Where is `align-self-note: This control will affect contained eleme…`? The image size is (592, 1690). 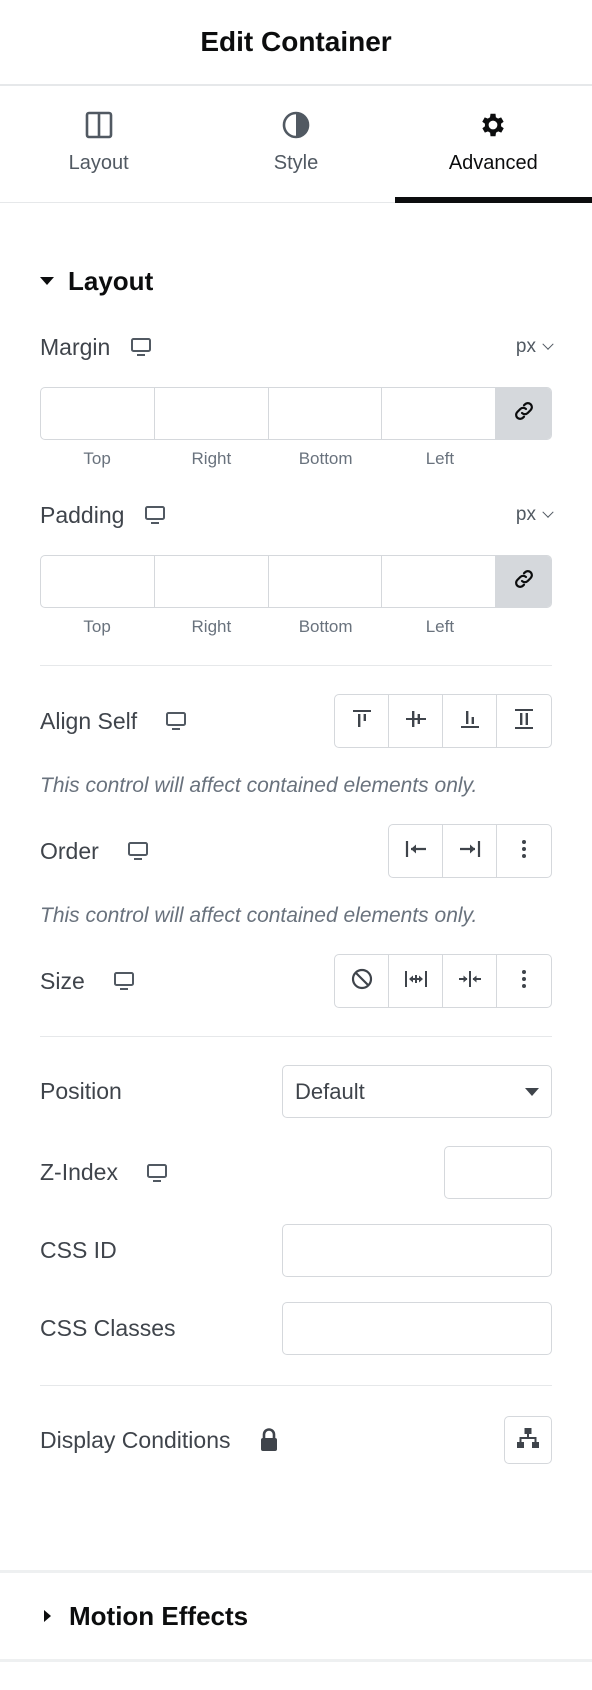 align-self-note: This control will affect contained eleme… is located at coordinates (259, 785).